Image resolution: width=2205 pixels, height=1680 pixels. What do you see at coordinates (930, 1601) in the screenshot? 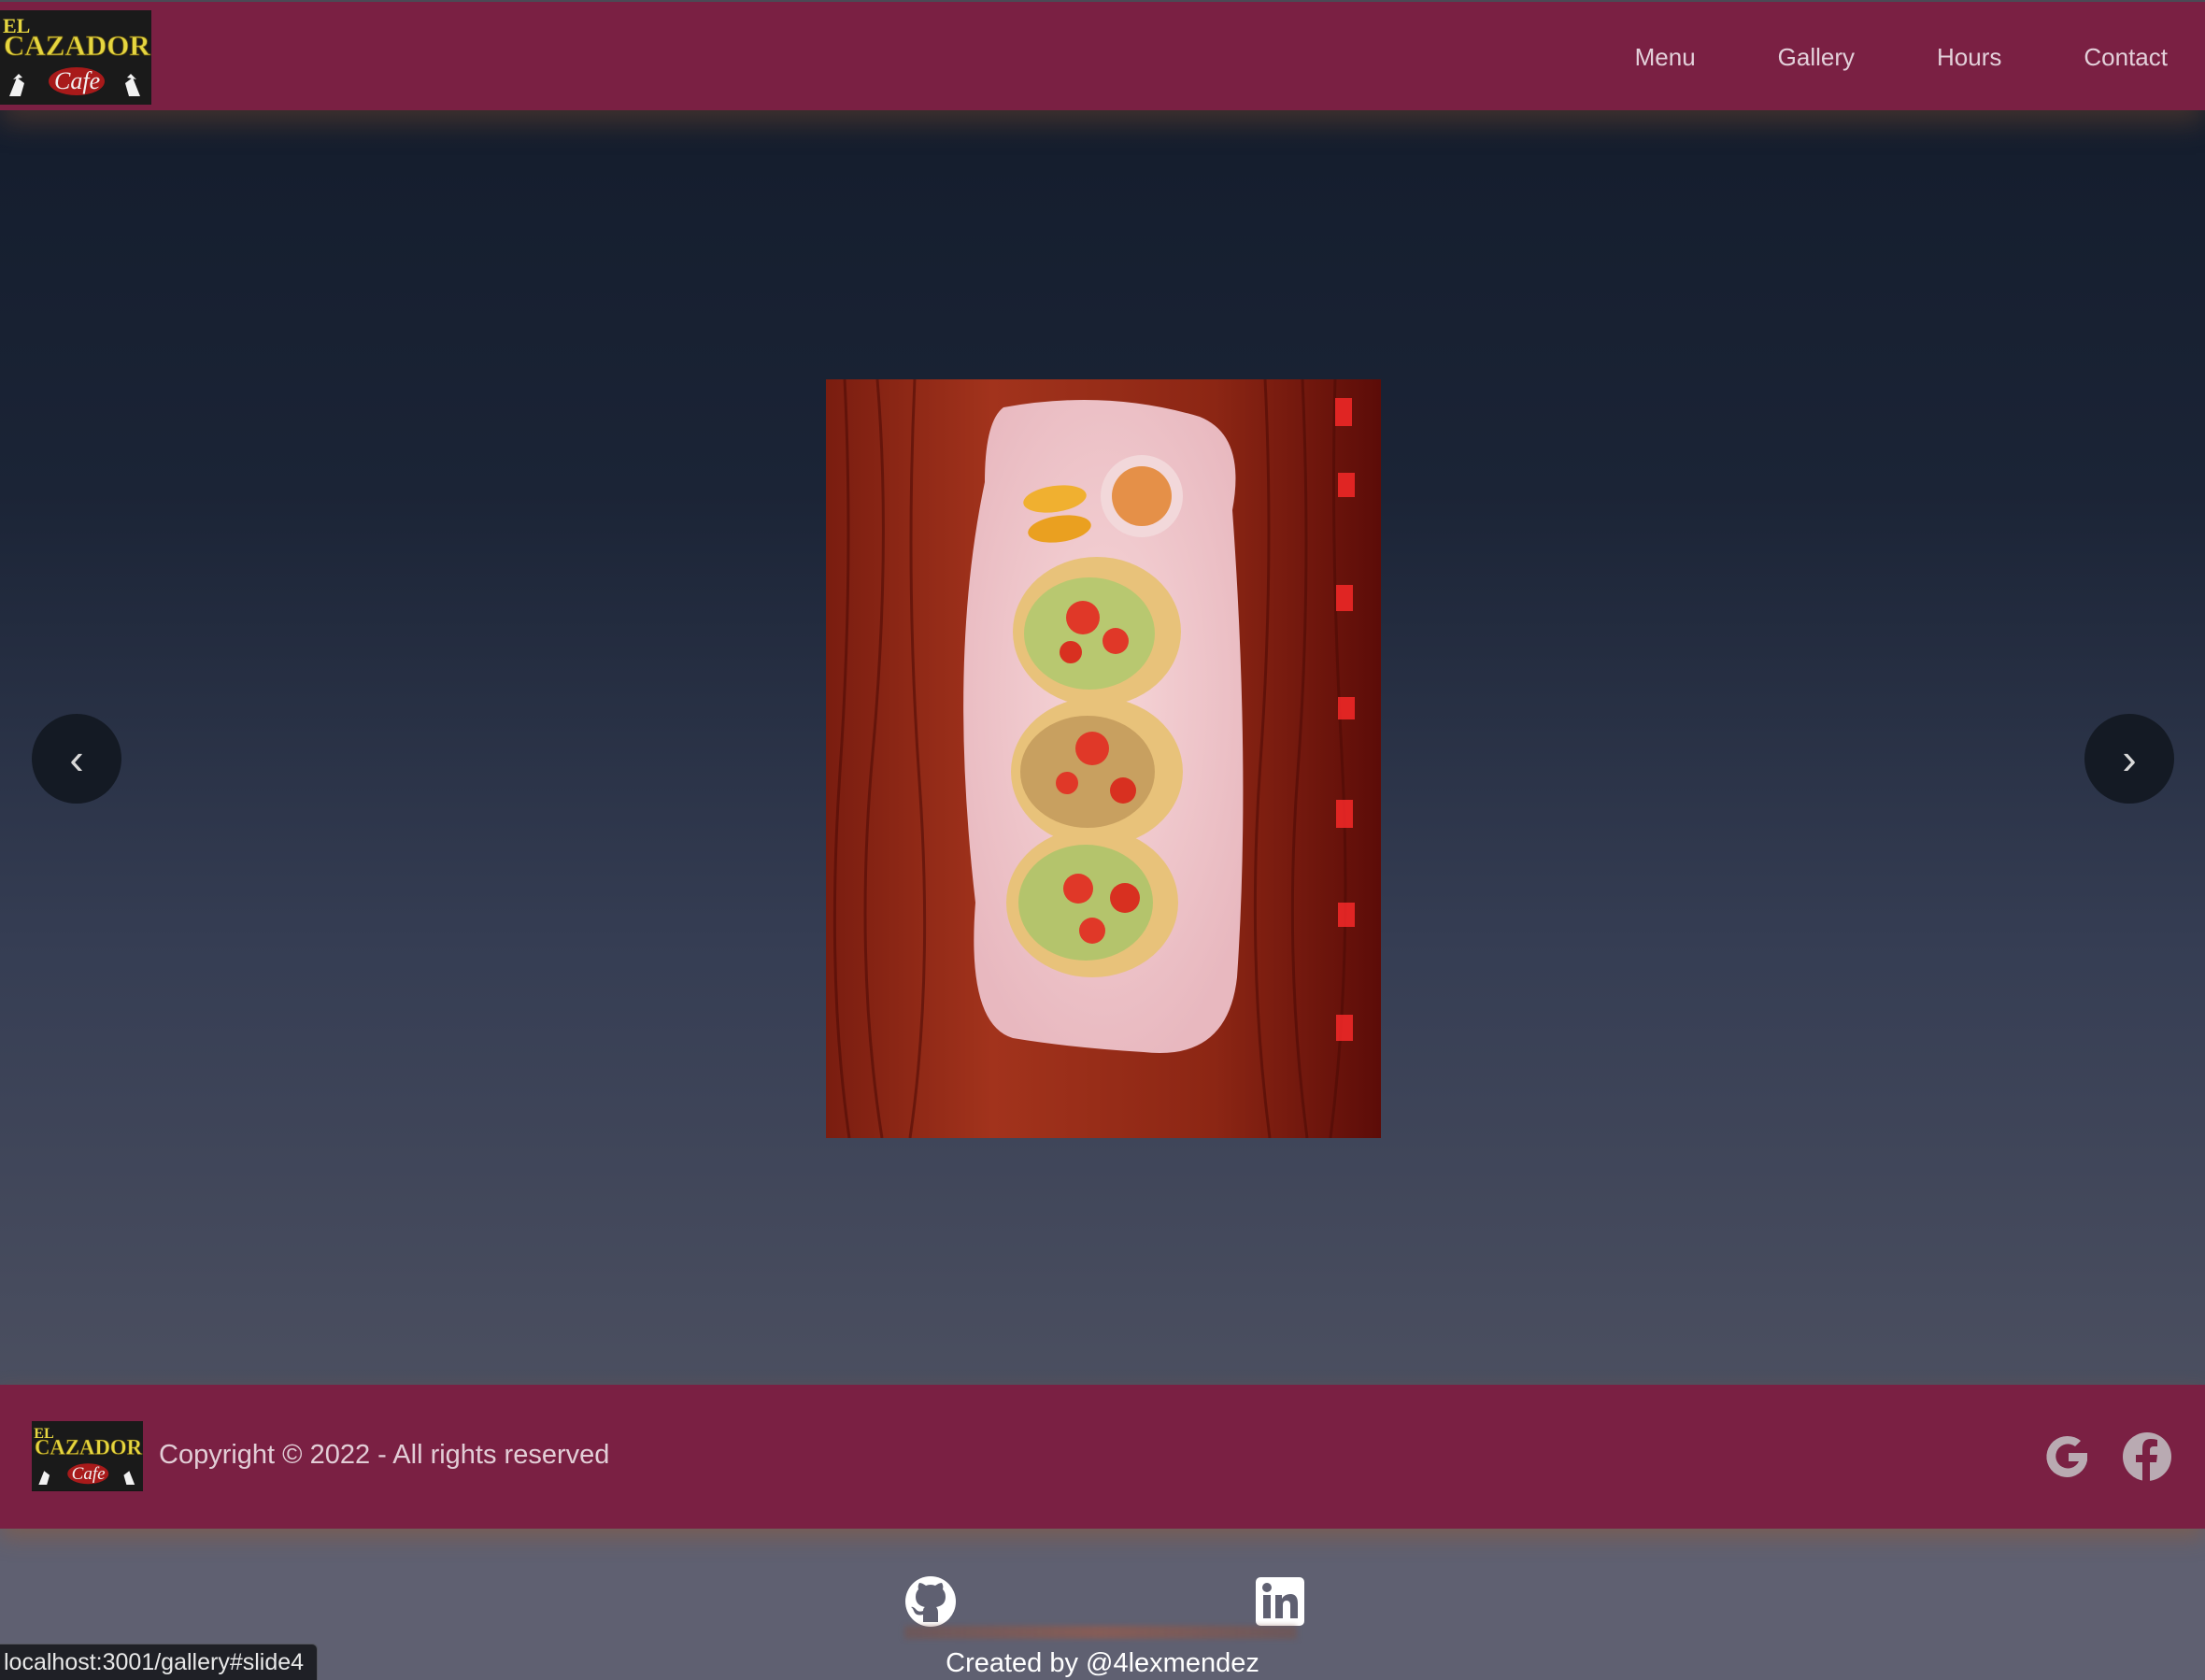
I see `github-icon` at bounding box center [930, 1601].